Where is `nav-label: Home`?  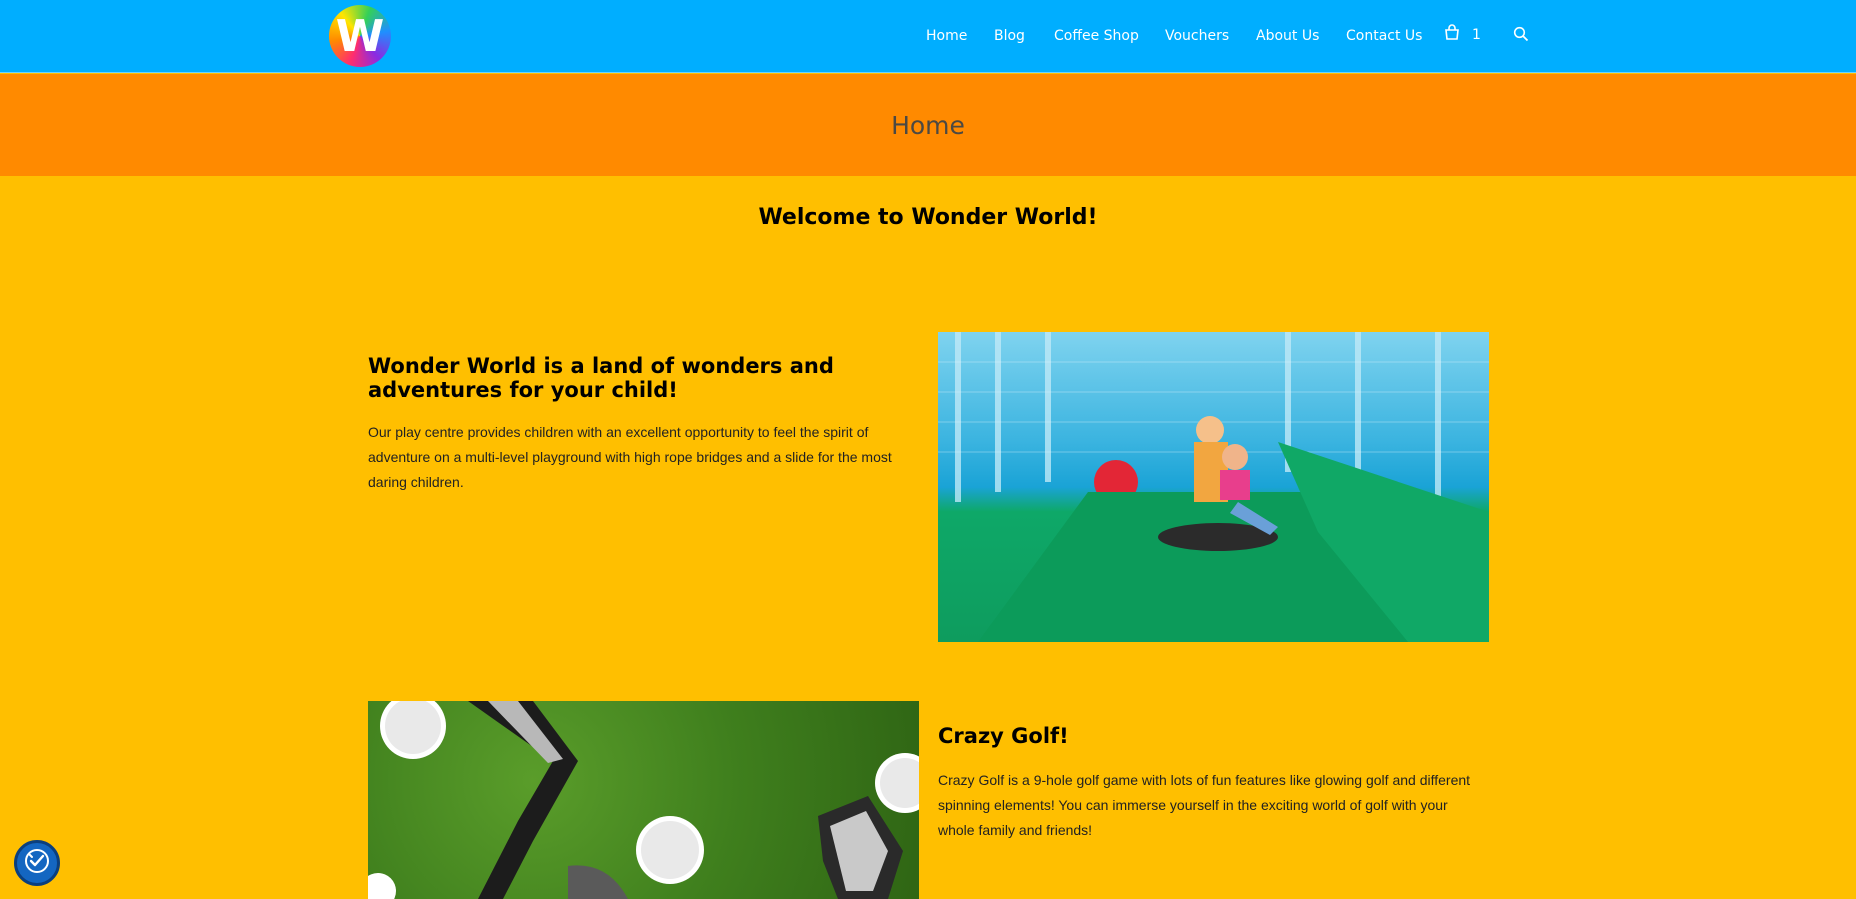 nav-label: Home is located at coordinates (947, 36).